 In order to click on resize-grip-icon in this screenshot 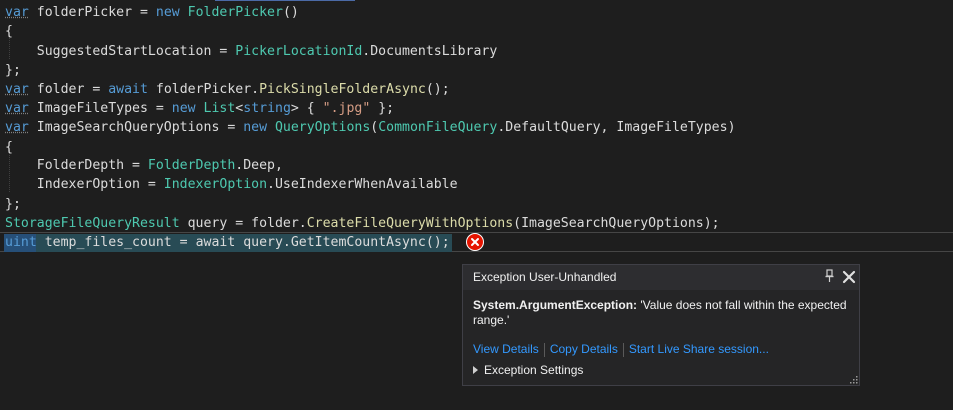, I will do `click(853, 378)`.